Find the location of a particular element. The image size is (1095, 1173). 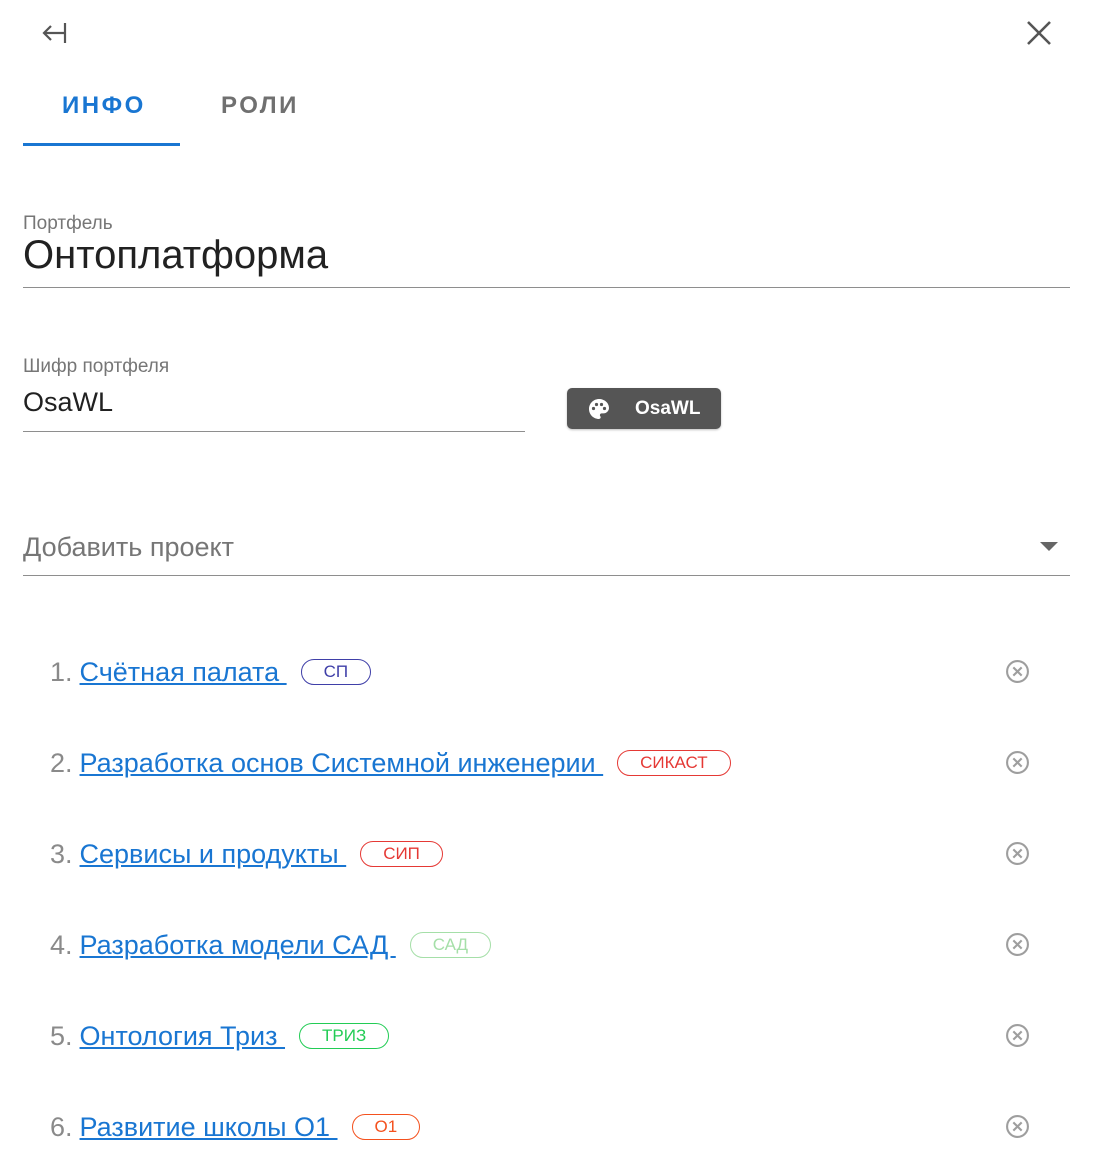

chevron-down-icon is located at coordinates (1049, 546).